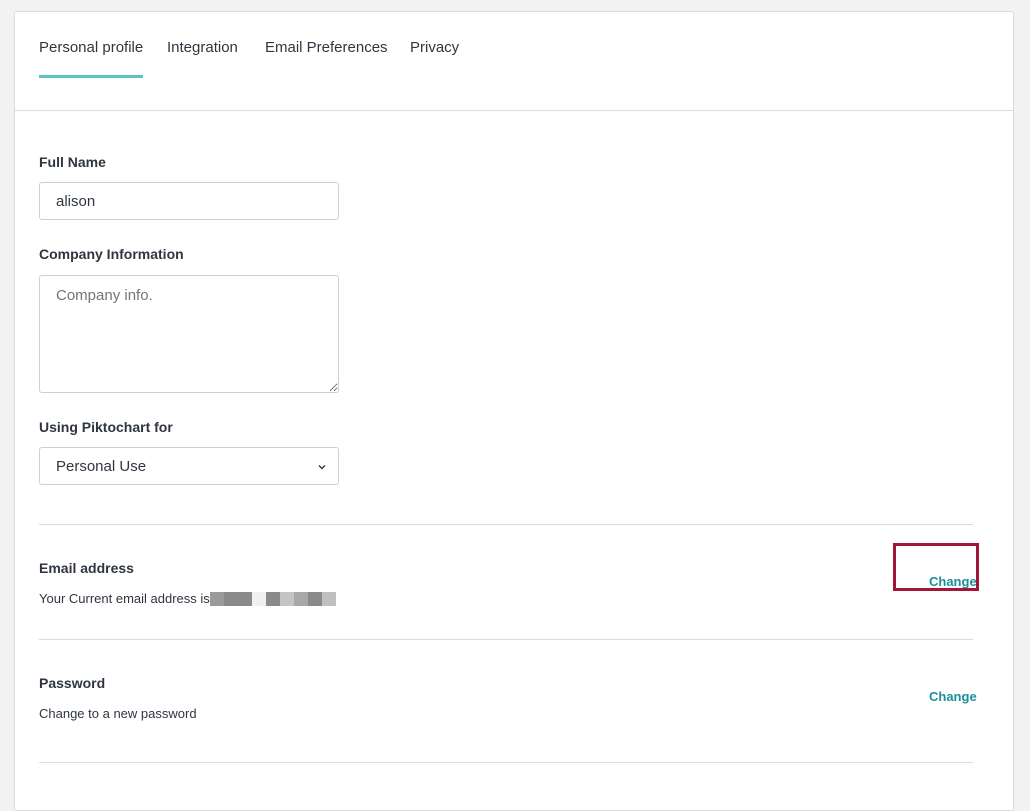 This screenshot has width=1030, height=811. I want to click on company-info-textarea, so click(189, 334).